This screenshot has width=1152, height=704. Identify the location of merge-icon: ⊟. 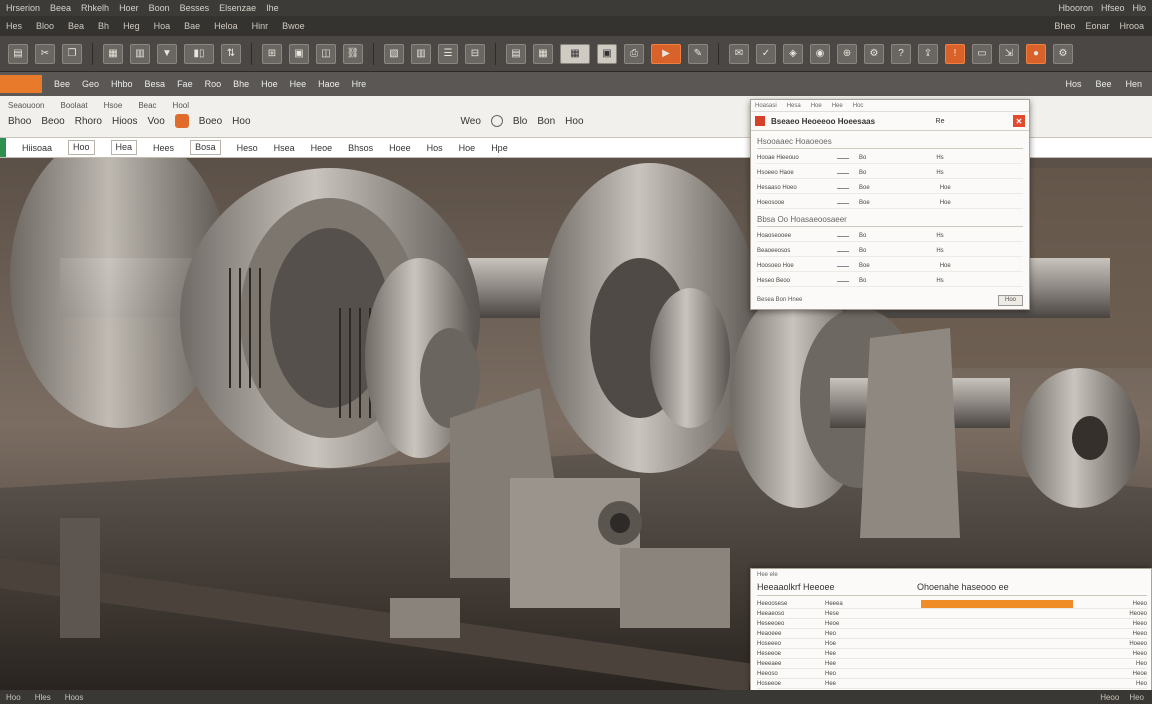
(475, 53).